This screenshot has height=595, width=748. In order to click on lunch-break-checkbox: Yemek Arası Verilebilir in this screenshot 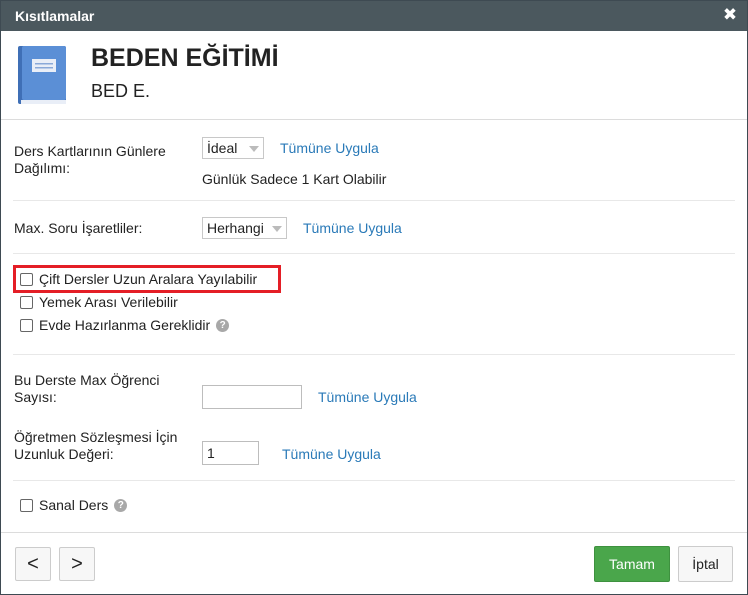, I will do `click(99, 302)`.